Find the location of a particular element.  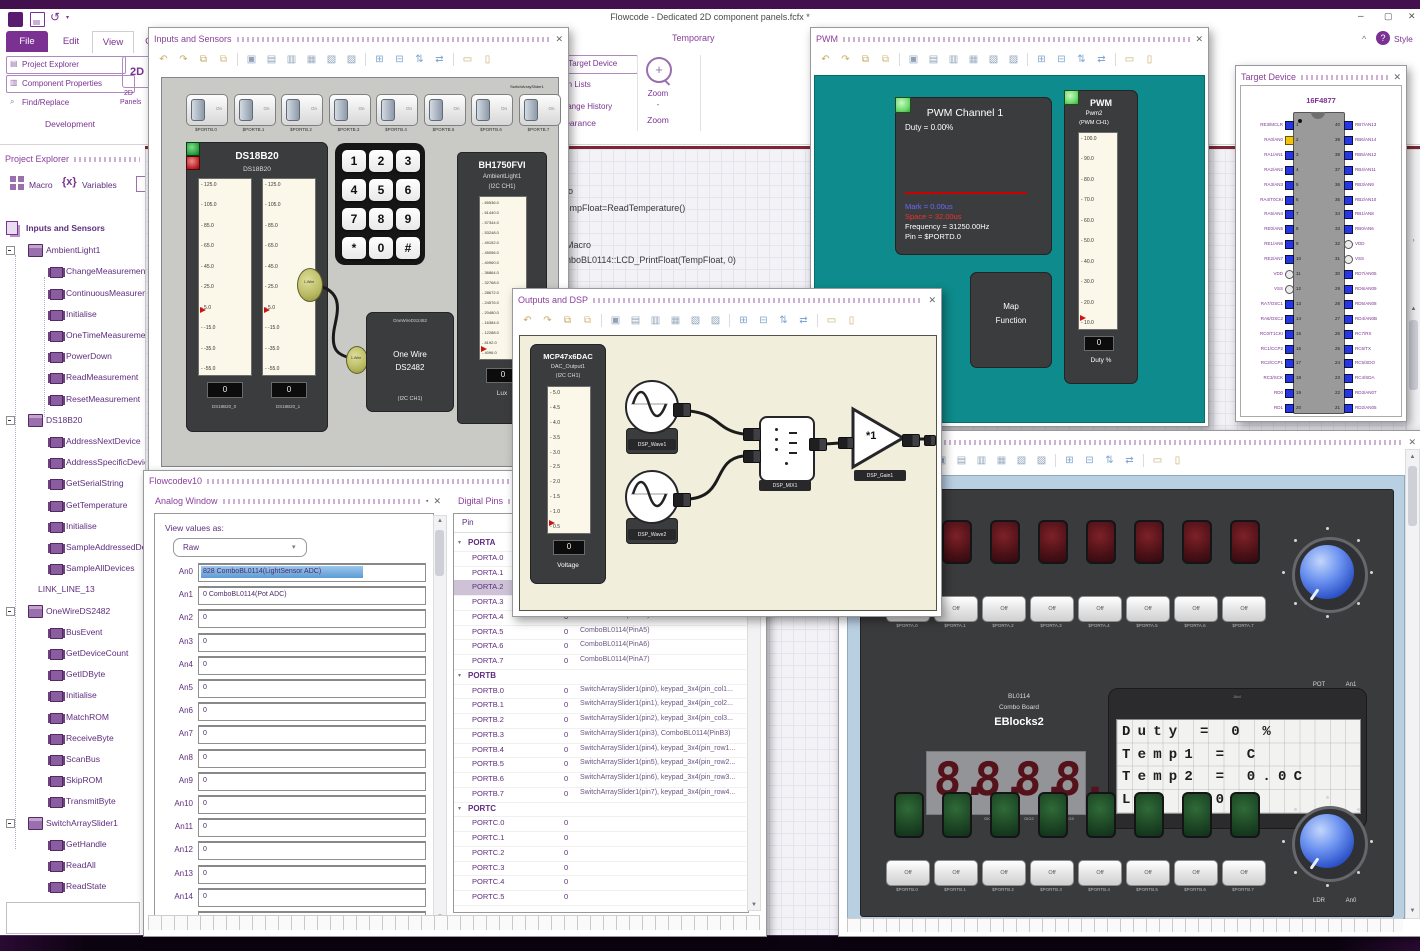

tree-item-macro: ContinuousMeasurement is located at coordinates (105, 293).